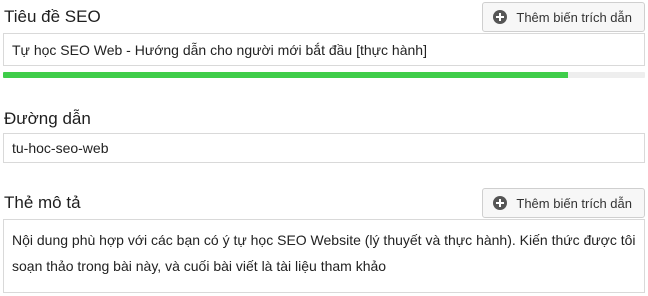 The image size is (648, 296). I want to click on meta-description-label: Thẻ mô tả, so click(42, 202).